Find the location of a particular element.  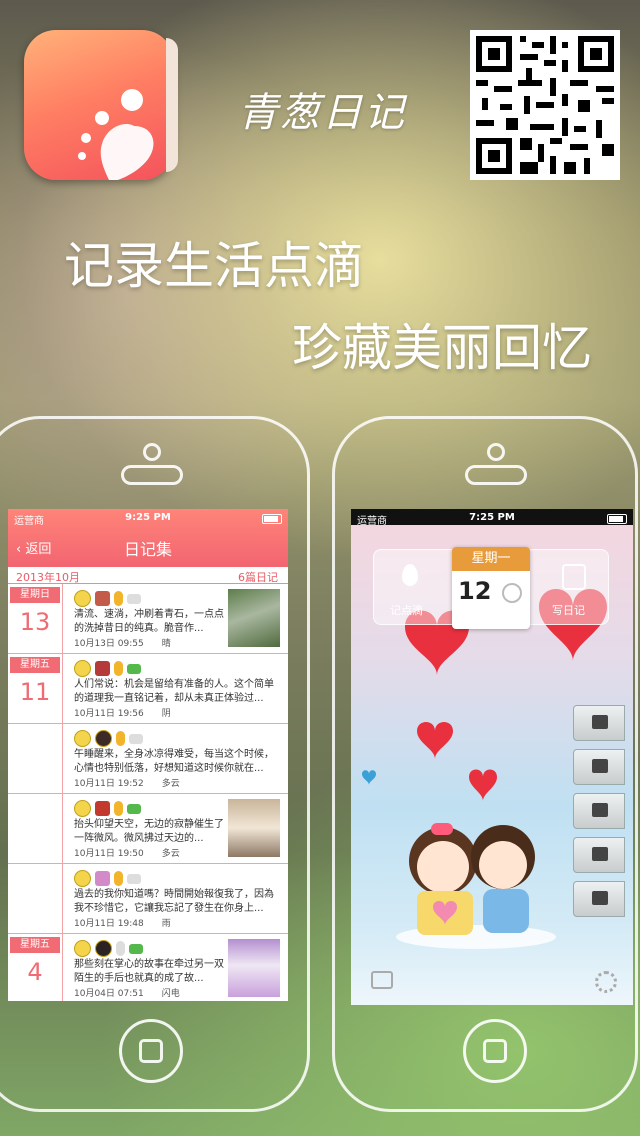

drop-label: 记点滴 is located at coordinates (406, 610).